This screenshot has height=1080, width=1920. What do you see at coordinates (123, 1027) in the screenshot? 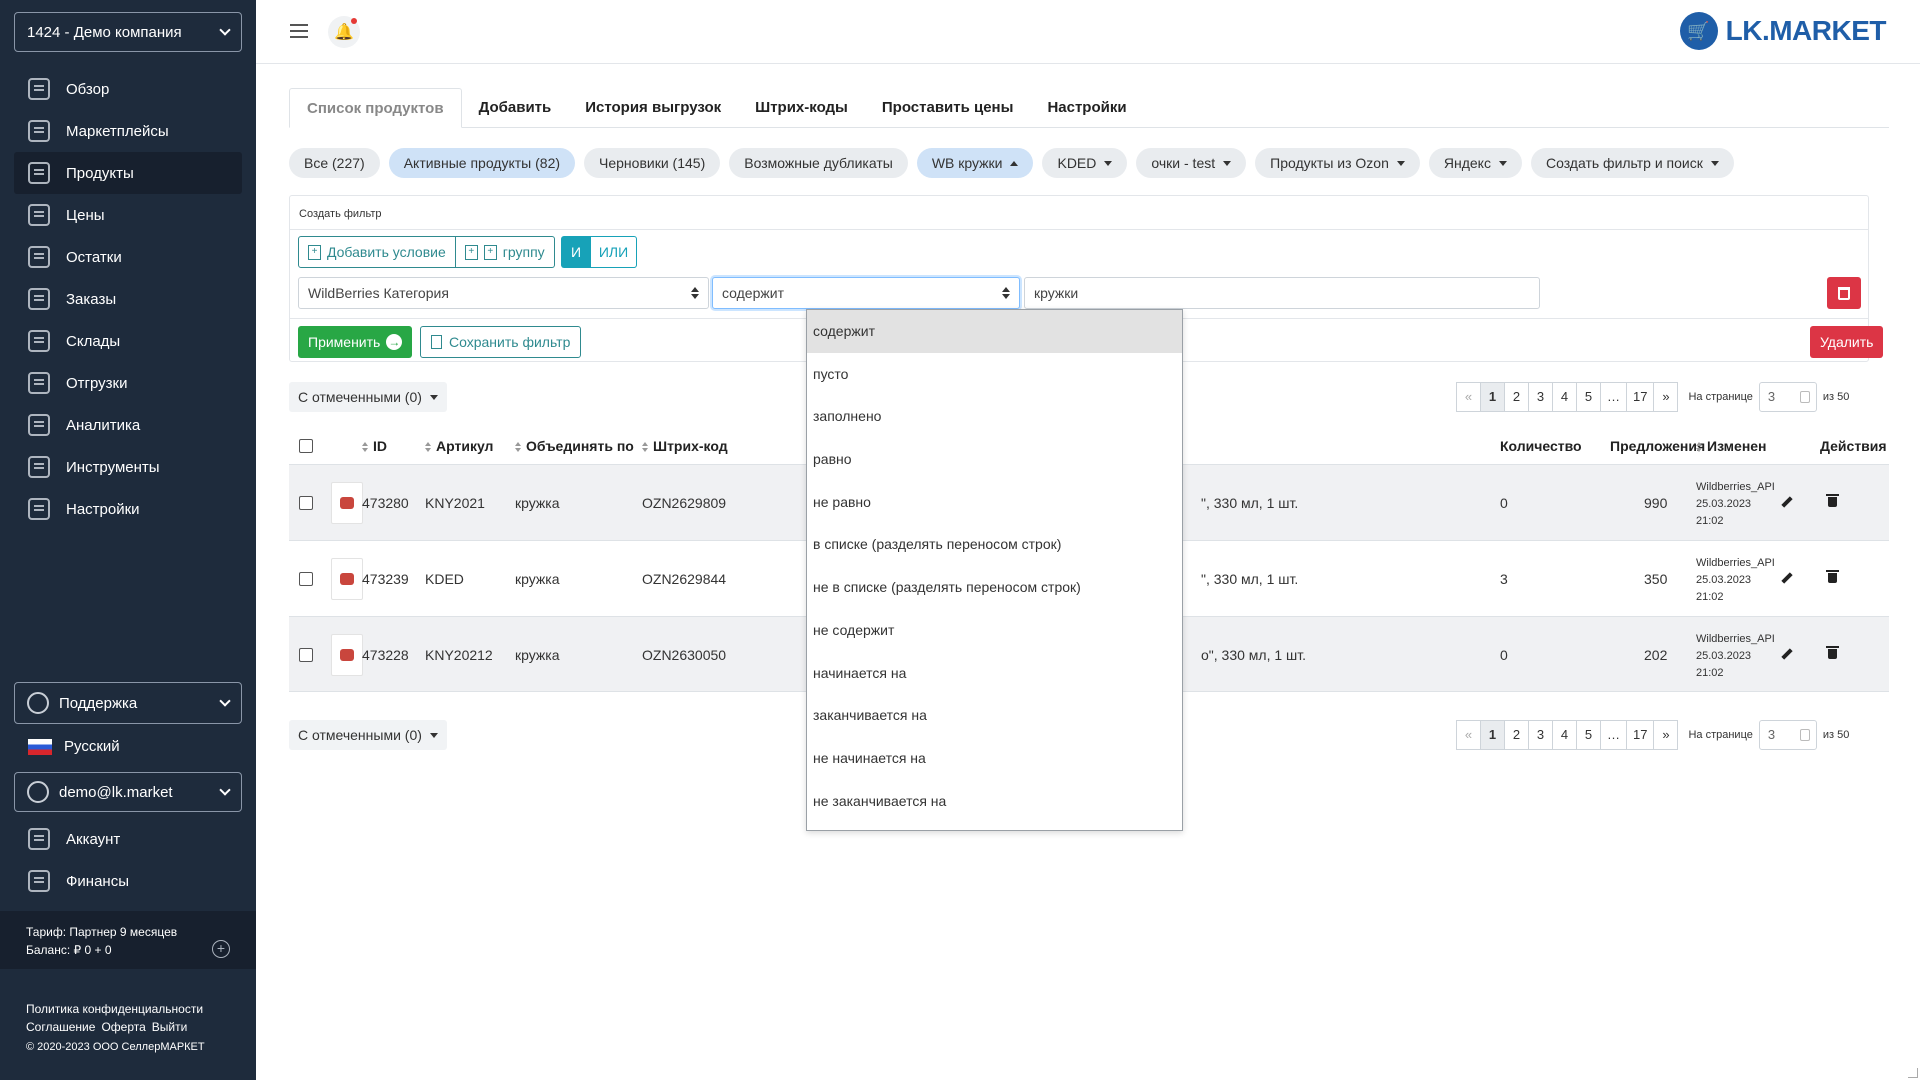
I see `offer-link: Оферта` at bounding box center [123, 1027].